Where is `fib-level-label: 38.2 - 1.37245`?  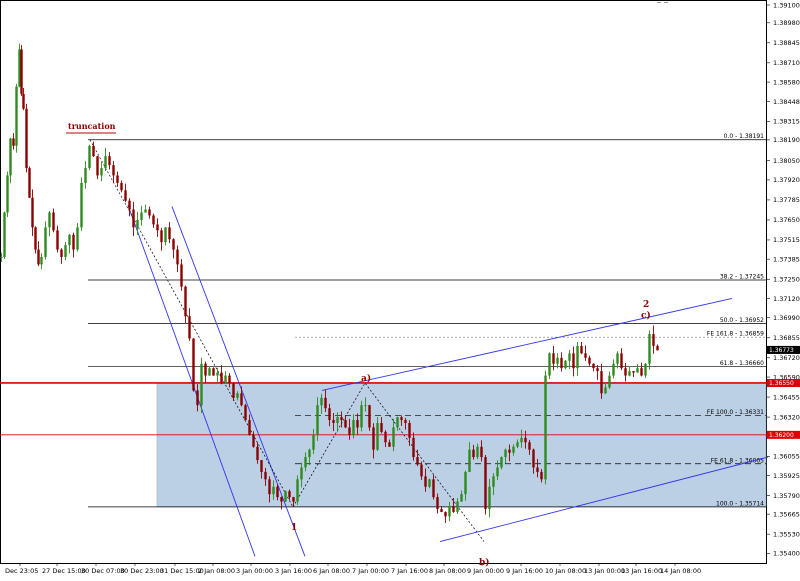 fib-level-label: 38.2 - 1.37245 is located at coordinates (742, 276).